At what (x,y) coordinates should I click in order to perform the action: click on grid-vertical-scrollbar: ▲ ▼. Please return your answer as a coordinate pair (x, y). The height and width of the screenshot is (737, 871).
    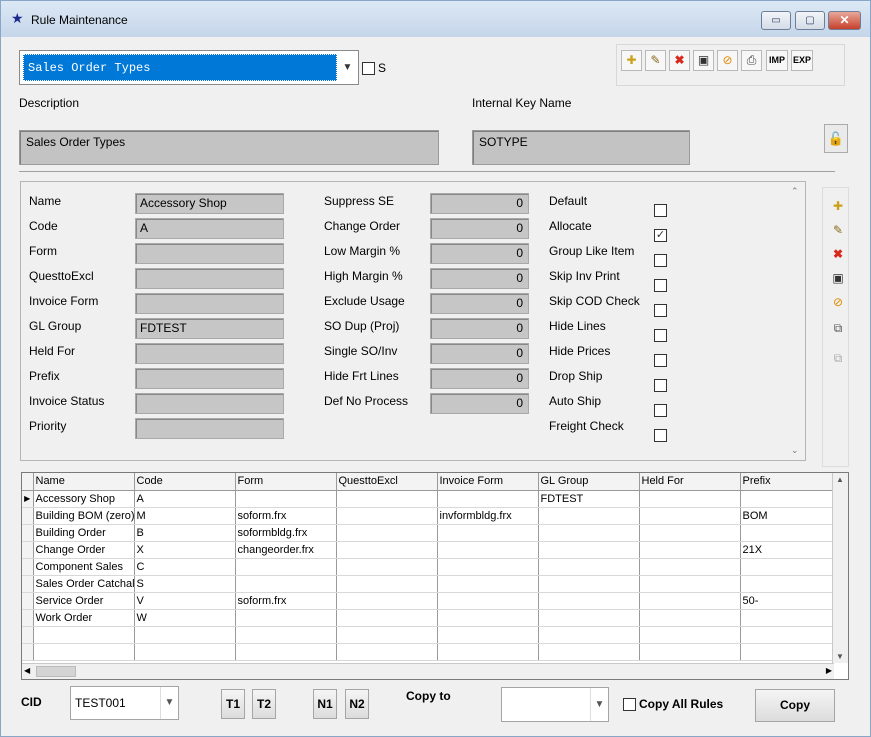
    Looking at the image, I should click on (840, 568).